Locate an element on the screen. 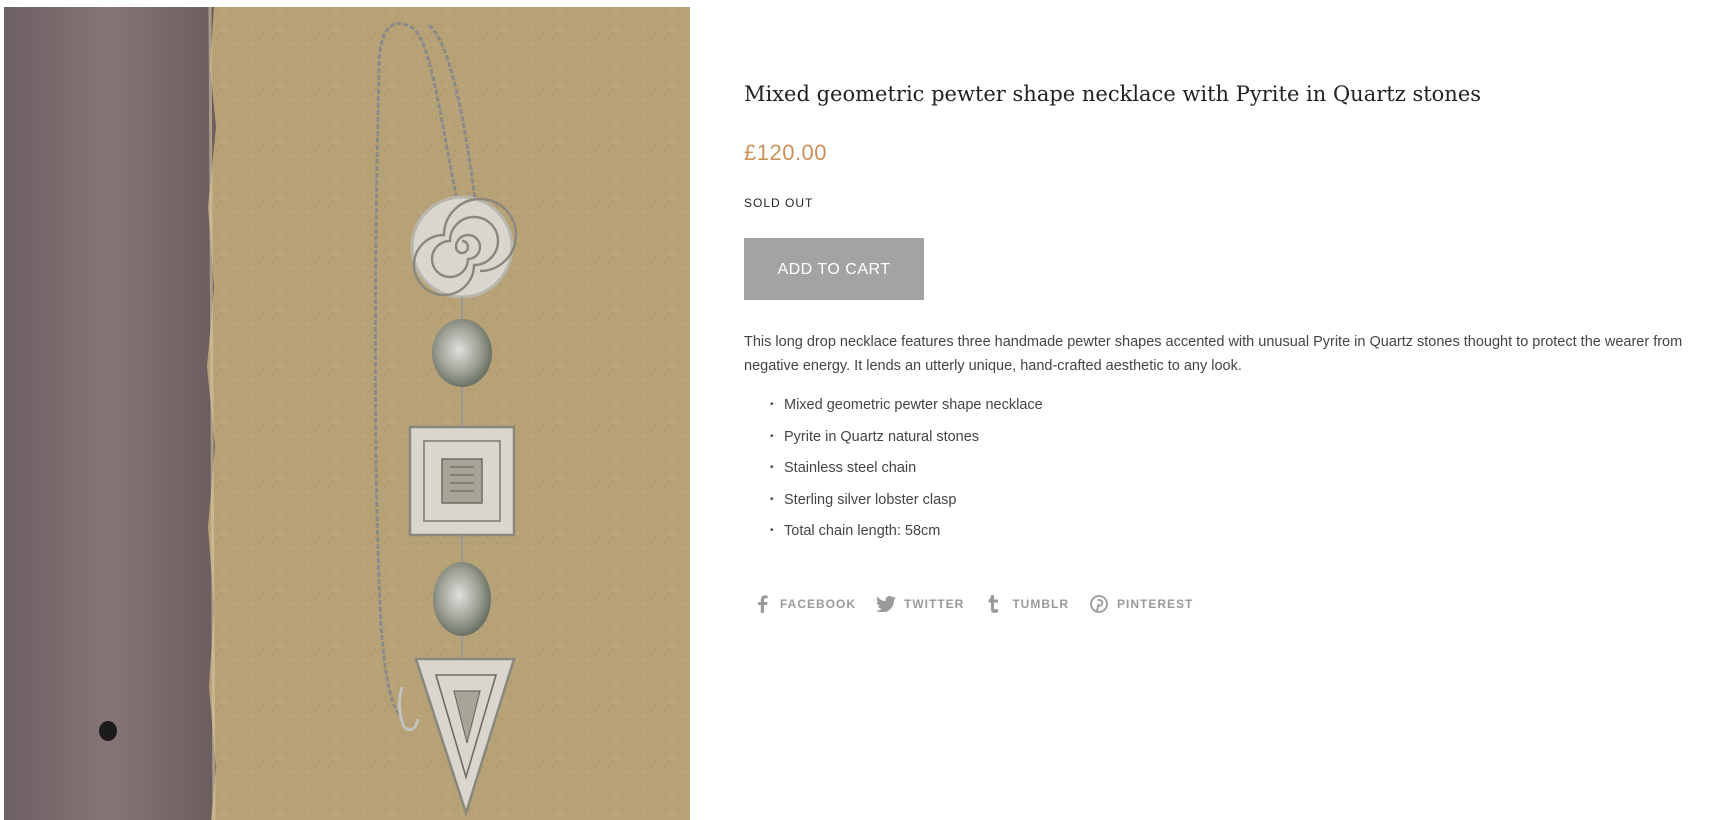  twitter-icon is located at coordinates (886, 604).